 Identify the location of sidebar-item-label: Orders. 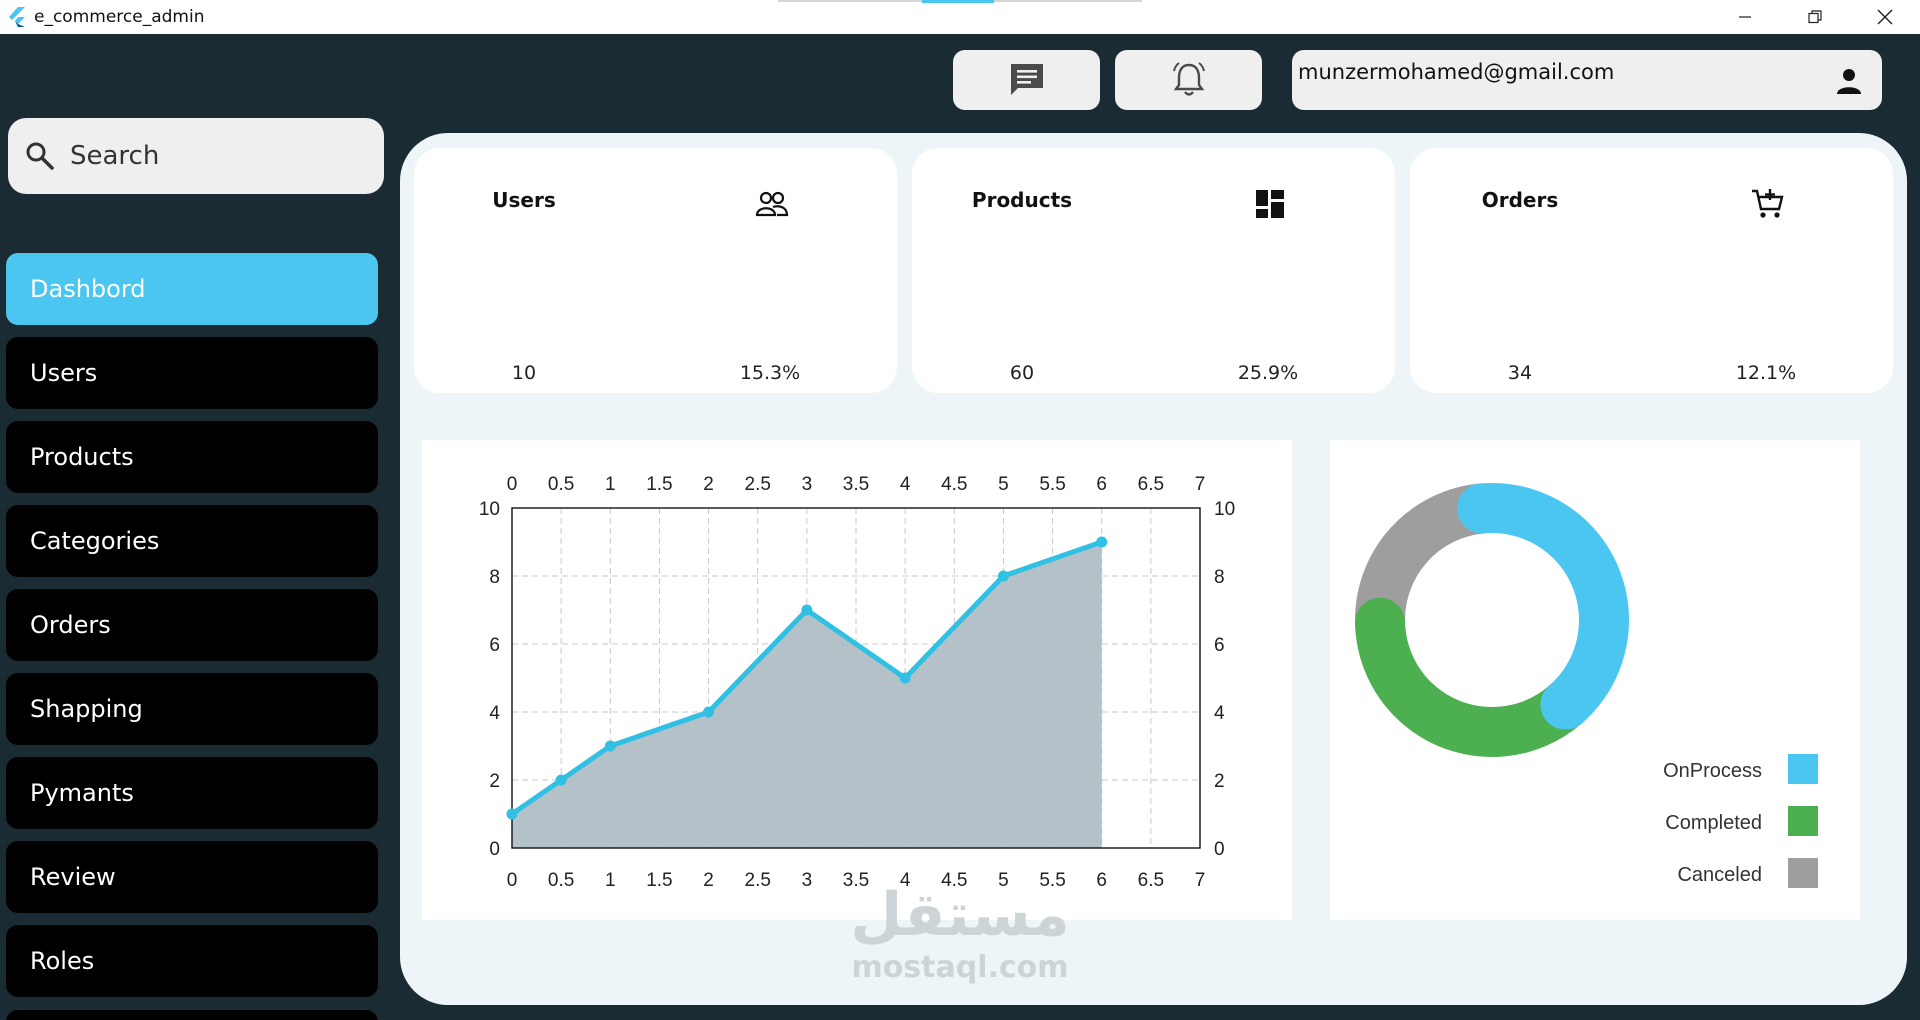
(70, 625).